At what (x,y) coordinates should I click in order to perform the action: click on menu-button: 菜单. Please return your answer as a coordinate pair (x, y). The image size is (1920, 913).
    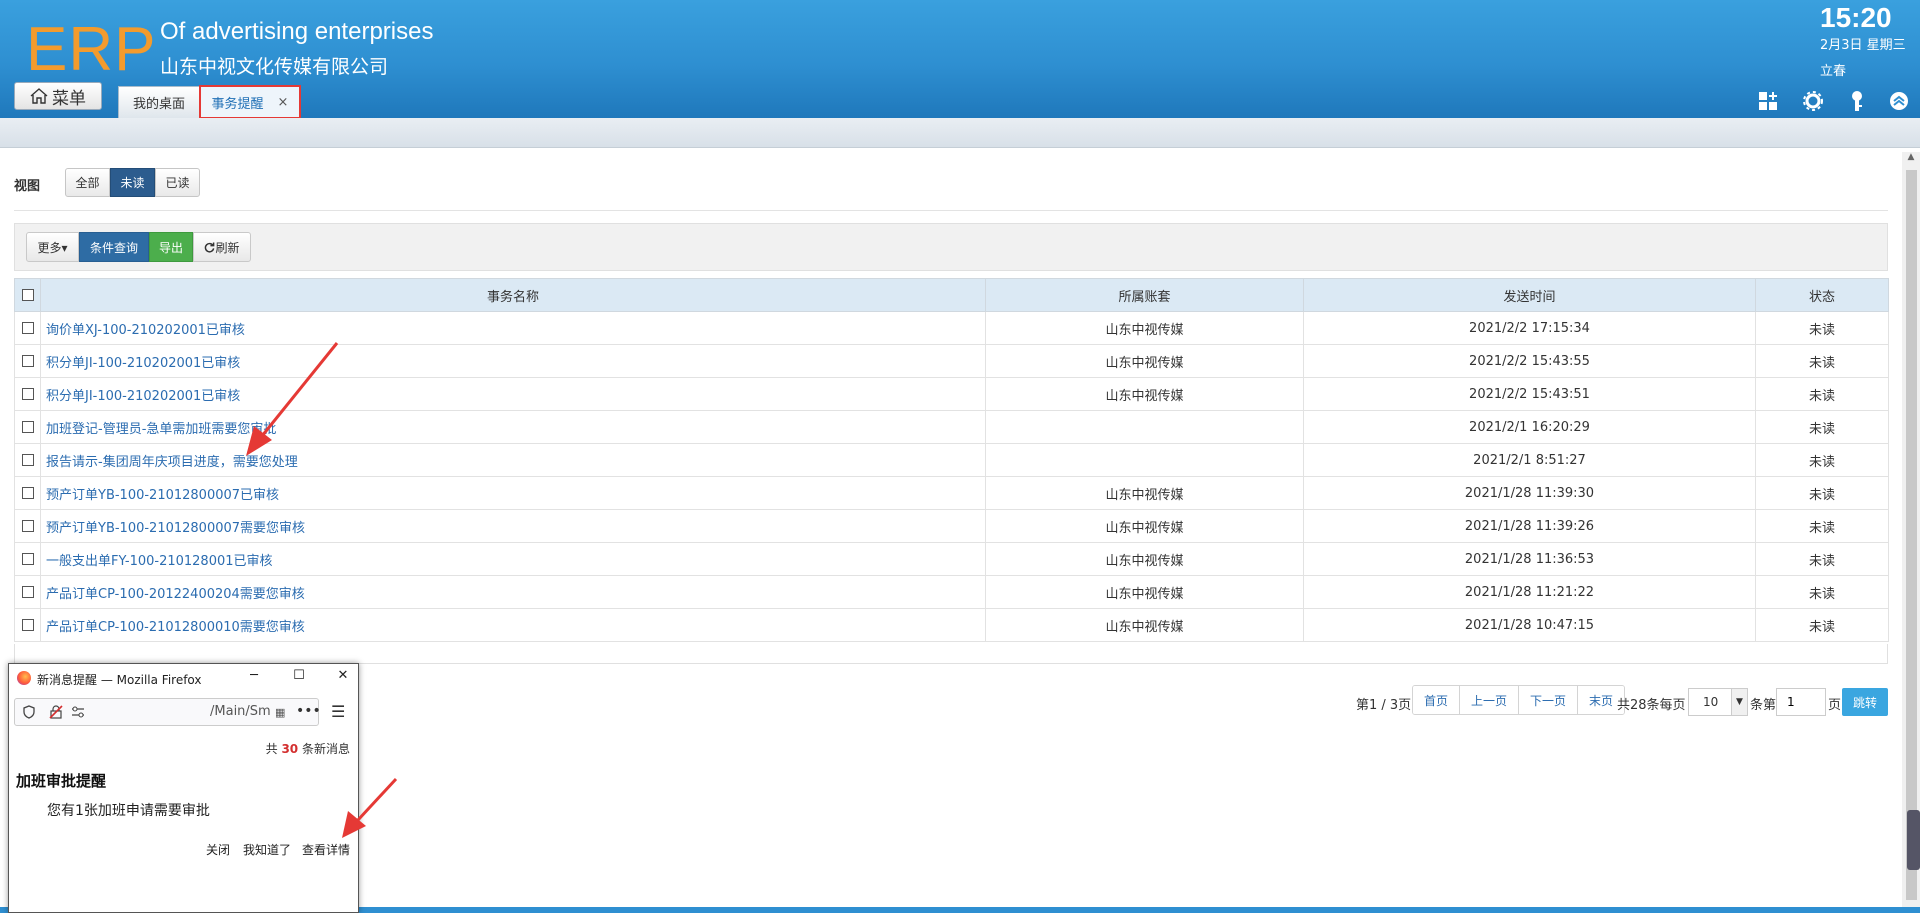
    Looking at the image, I should click on (58, 96).